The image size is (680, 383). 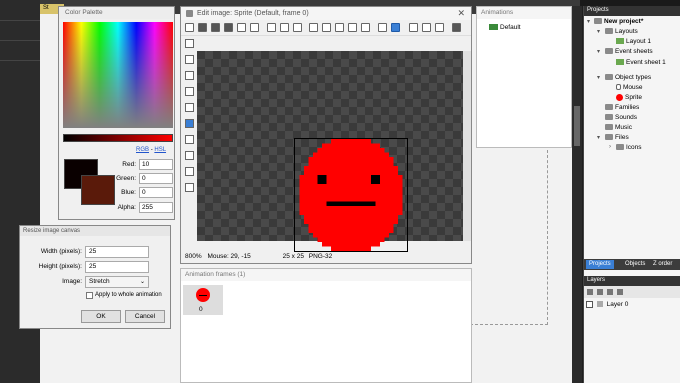 I want to click on open-icon, so click(x=202, y=27).